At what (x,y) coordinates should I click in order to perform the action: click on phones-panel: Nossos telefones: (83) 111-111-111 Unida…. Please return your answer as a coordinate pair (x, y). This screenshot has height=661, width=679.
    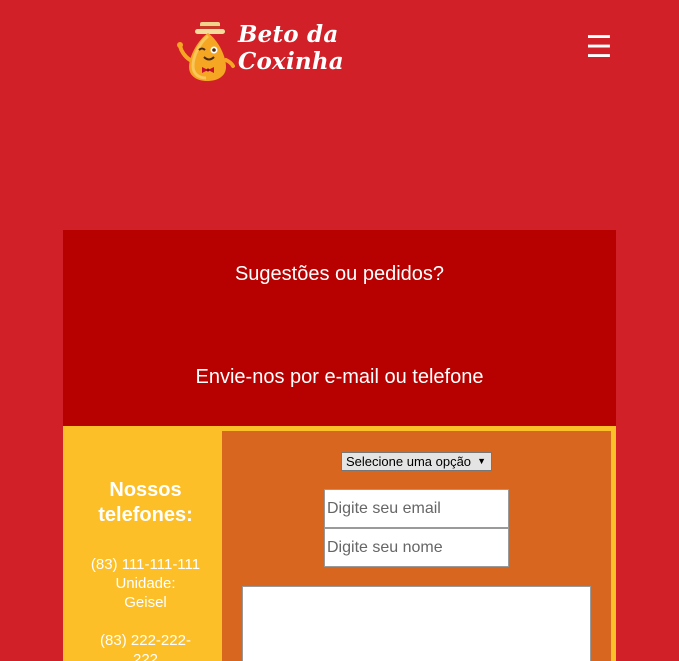
    Looking at the image, I should click on (142, 543).